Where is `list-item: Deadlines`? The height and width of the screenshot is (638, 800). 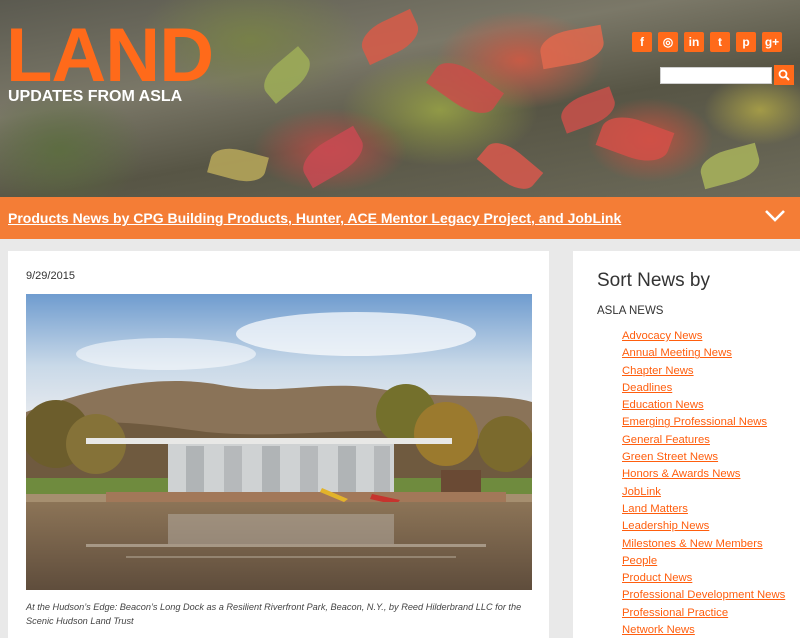
list-item: Deadlines is located at coordinates (707, 388).